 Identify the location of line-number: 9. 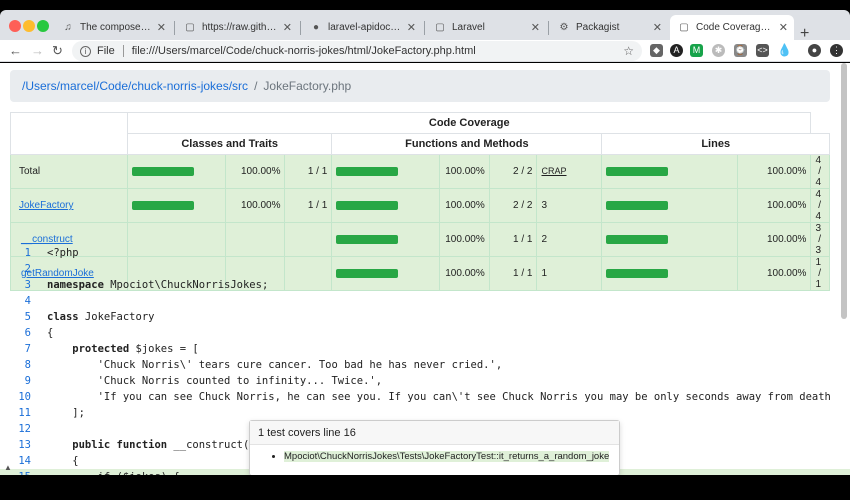
(15, 381).